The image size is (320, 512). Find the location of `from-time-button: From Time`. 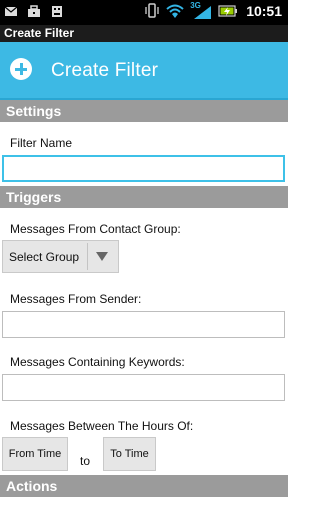

from-time-button: From Time is located at coordinates (35, 454).